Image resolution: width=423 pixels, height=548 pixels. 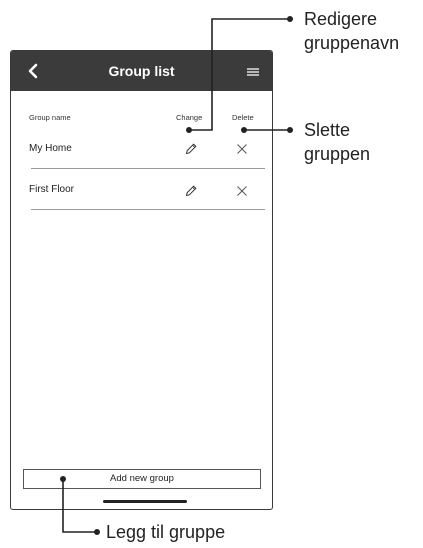 What do you see at coordinates (142, 479) in the screenshot?
I see `add-new-group-button: Add new group` at bounding box center [142, 479].